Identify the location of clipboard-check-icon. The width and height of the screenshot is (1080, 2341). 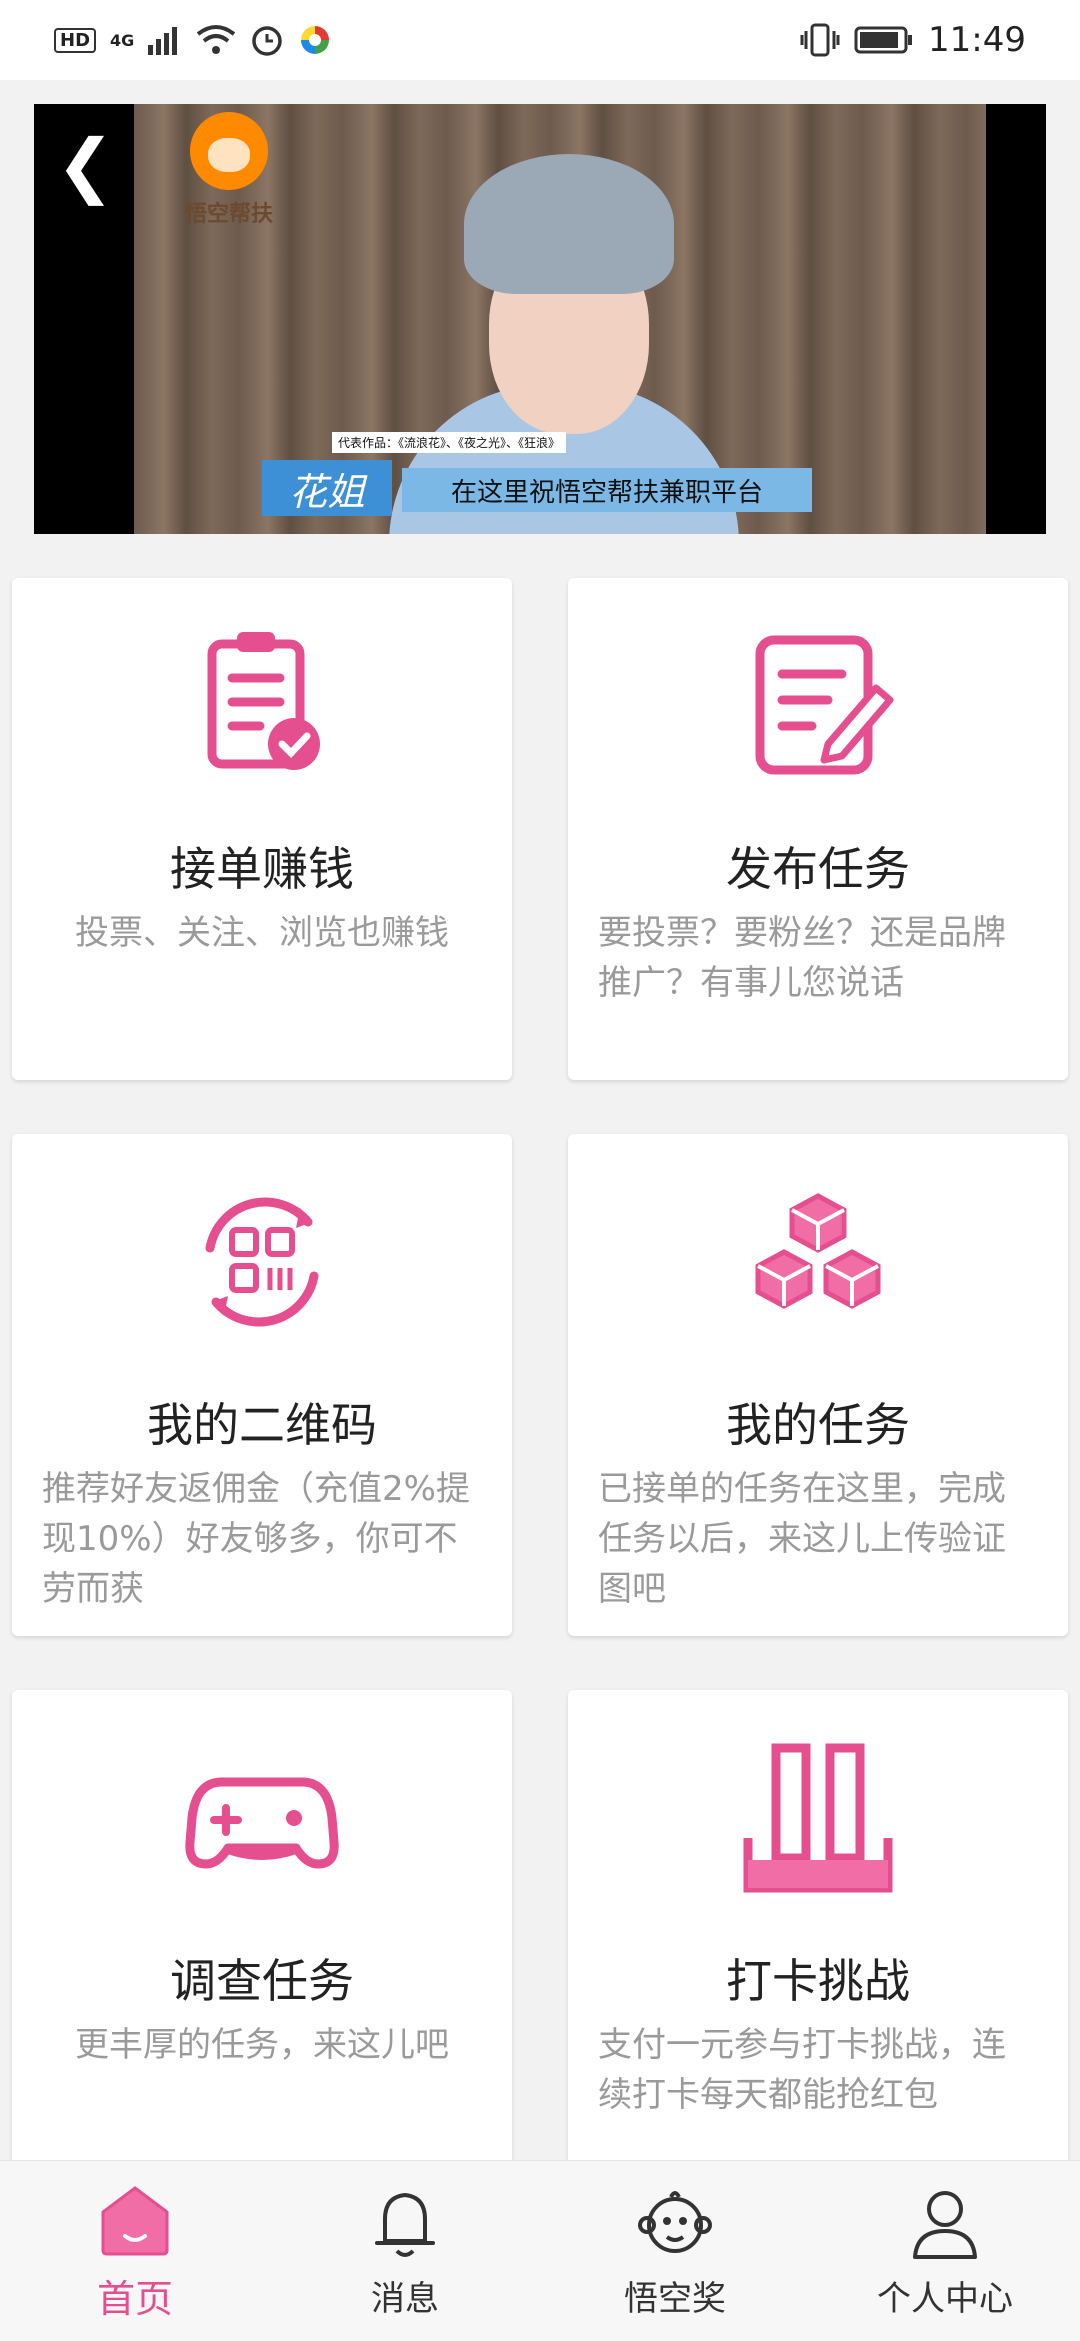
(262, 706).